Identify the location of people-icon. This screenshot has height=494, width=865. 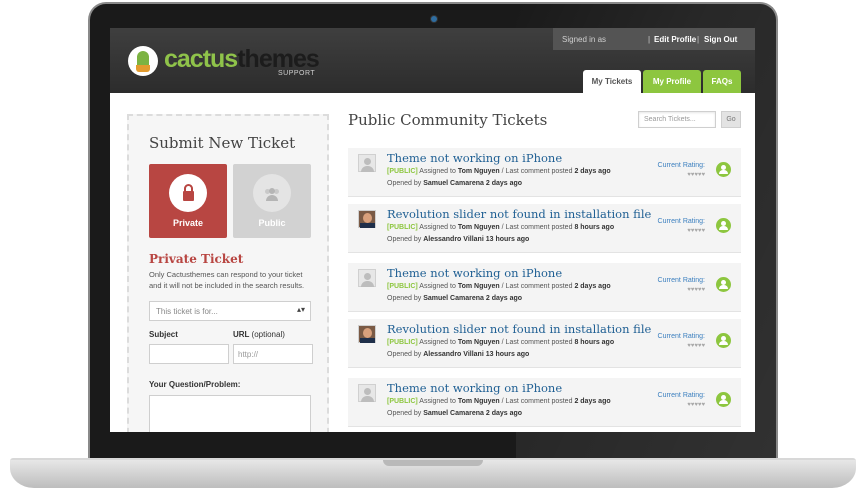
(272, 194).